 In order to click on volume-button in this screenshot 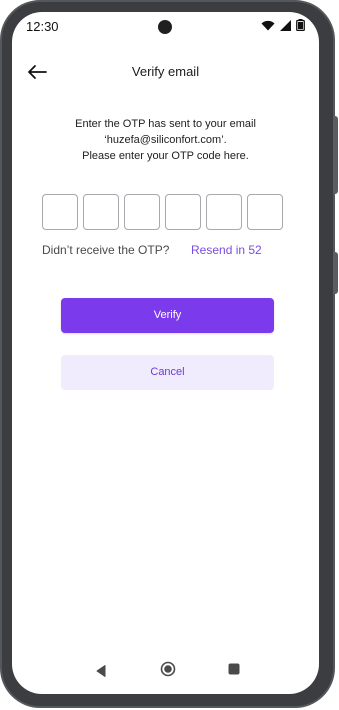, I will do `click(335, 273)`.